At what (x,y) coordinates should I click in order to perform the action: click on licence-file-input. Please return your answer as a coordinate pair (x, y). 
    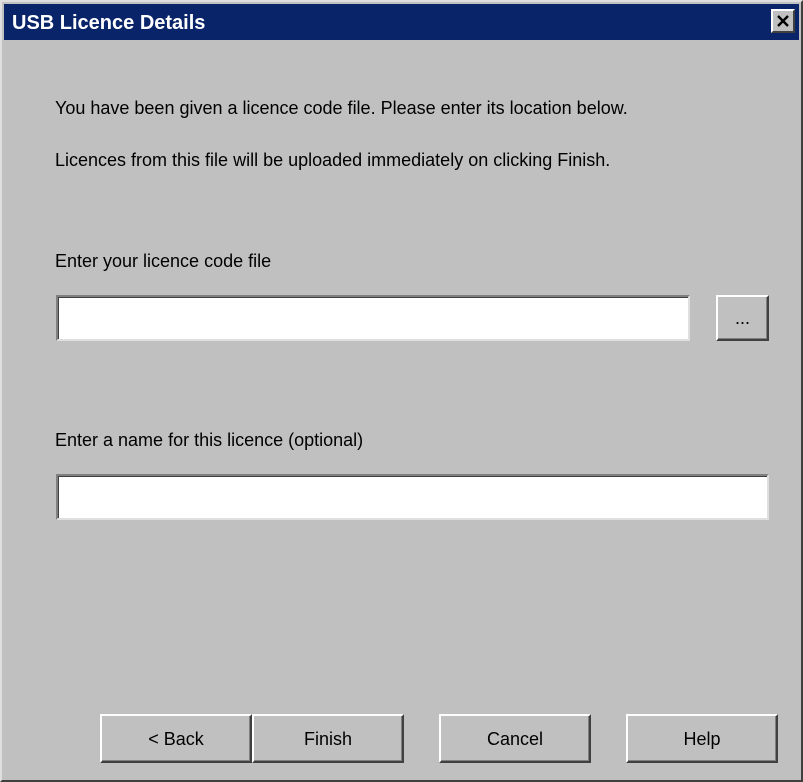
    Looking at the image, I should click on (373, 318).